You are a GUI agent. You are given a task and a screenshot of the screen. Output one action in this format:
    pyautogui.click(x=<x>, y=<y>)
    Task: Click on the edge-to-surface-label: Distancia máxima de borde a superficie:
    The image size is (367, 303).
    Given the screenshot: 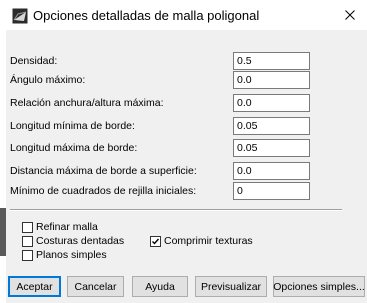 What is the action you would take?
    pyautogui.click(x=103, y=171)
    